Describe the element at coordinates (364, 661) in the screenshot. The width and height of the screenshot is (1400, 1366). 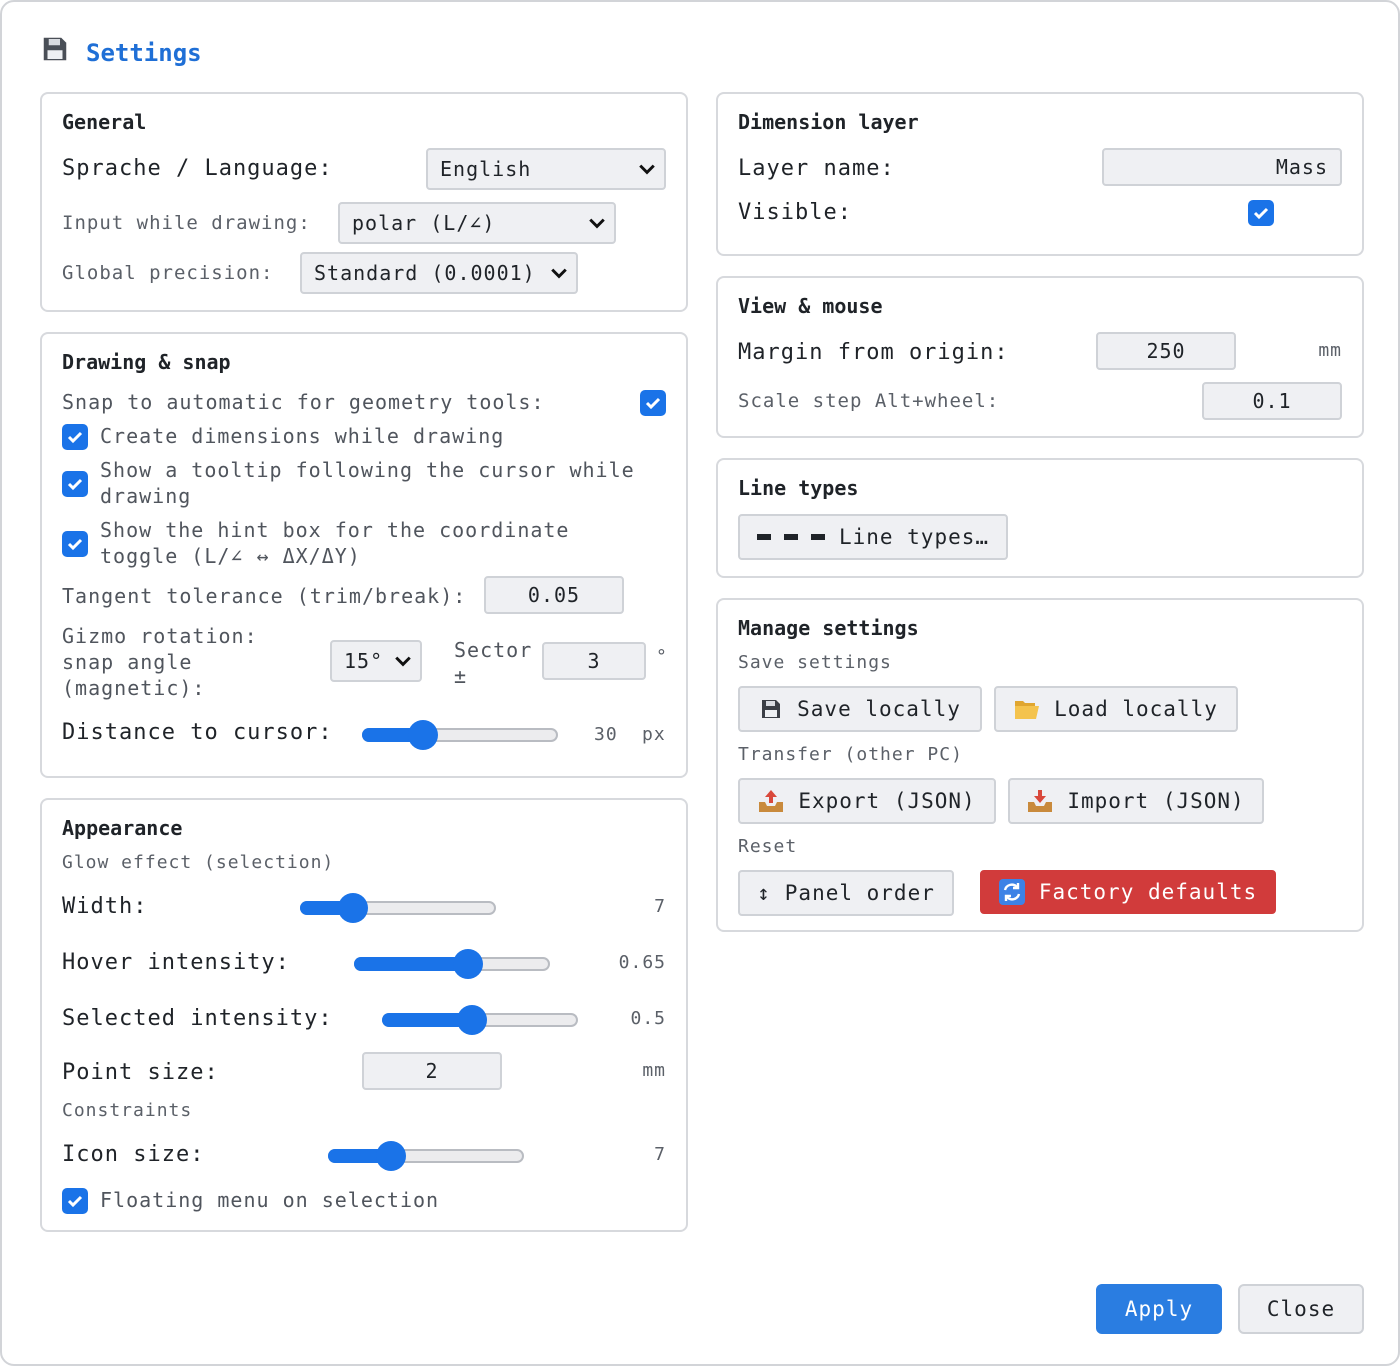
I see `gizmo-angle-value: 15°` at that location.